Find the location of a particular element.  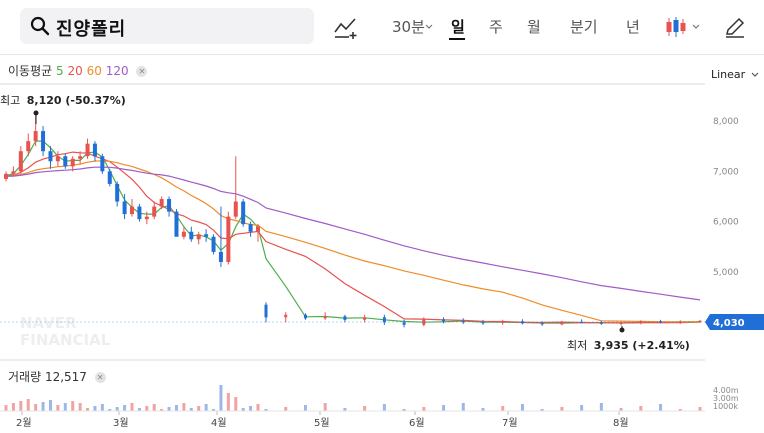

tab-quarter: 분기 is located at coordinates (584, 26).